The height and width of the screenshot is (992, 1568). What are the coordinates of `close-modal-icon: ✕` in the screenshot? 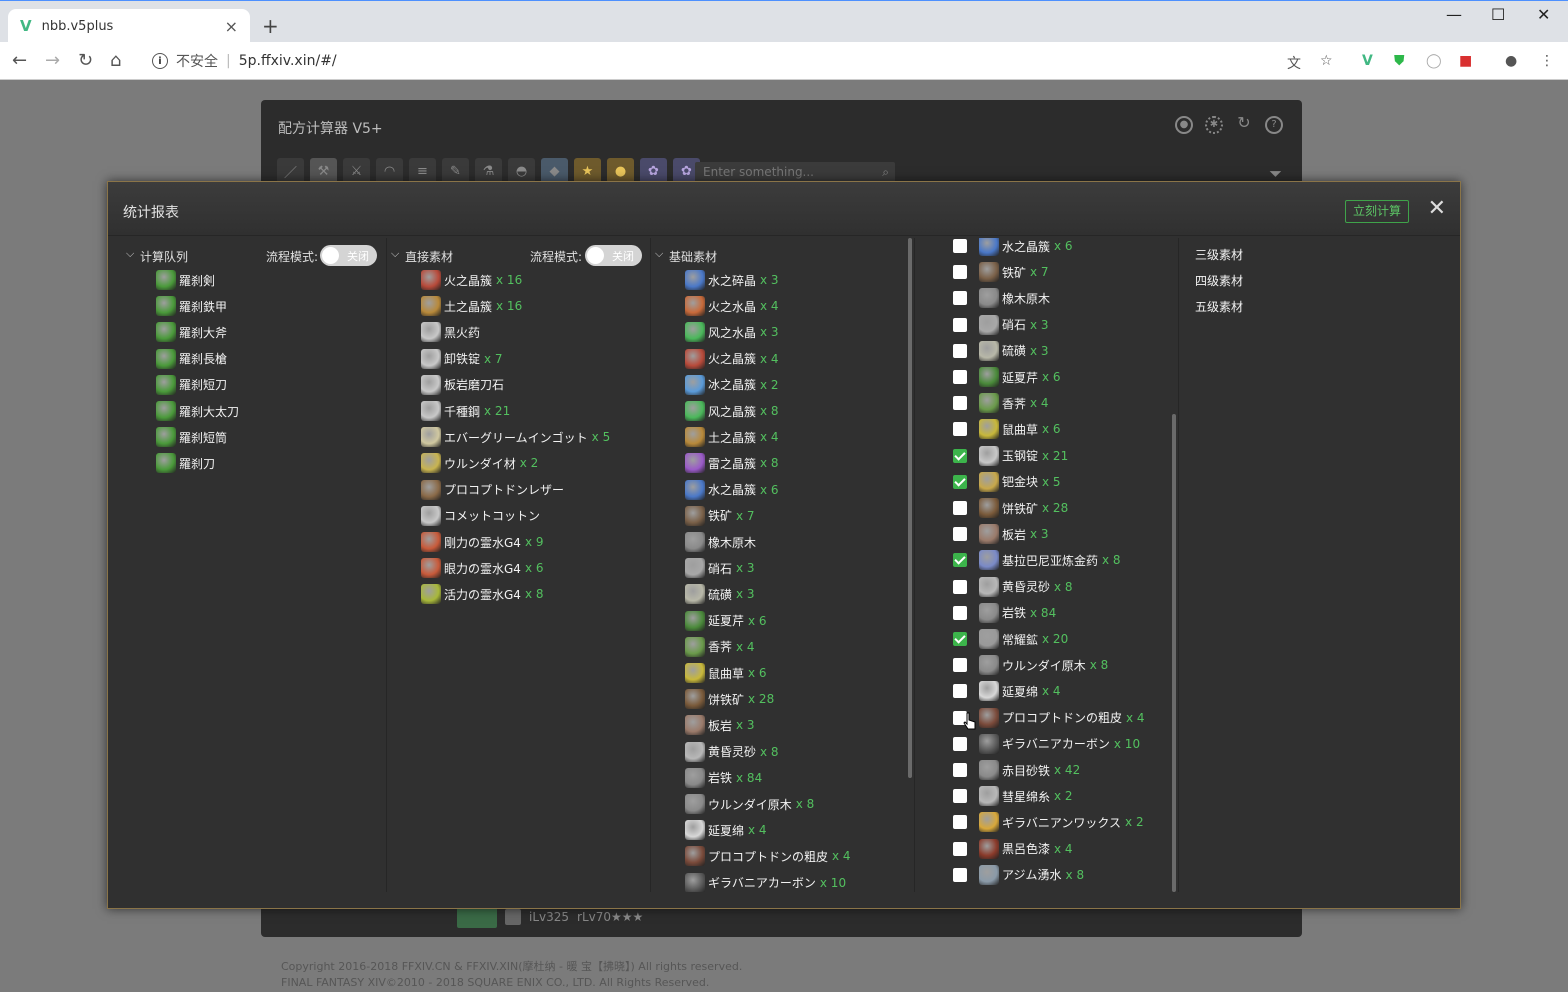 It's located at (1437, 208).